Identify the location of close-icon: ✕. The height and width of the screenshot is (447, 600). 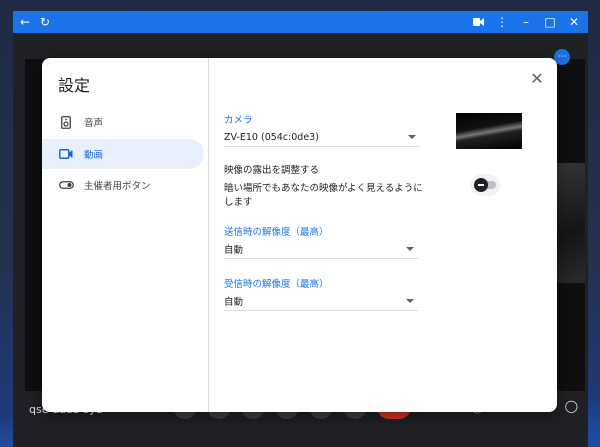
(574, 22).